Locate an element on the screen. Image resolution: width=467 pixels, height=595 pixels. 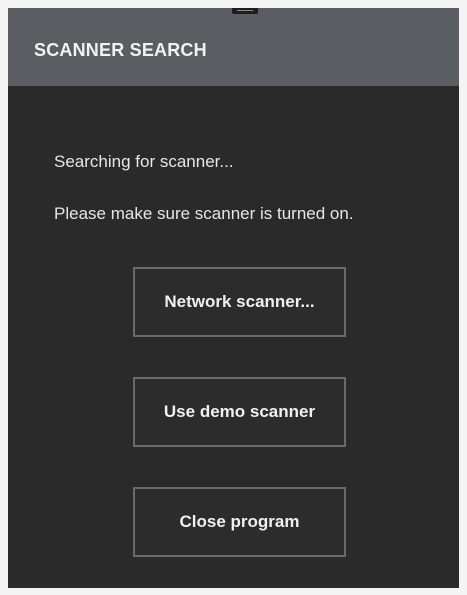
dialog-title: SCANNER SEARCH is located at coordinates (120, 50).